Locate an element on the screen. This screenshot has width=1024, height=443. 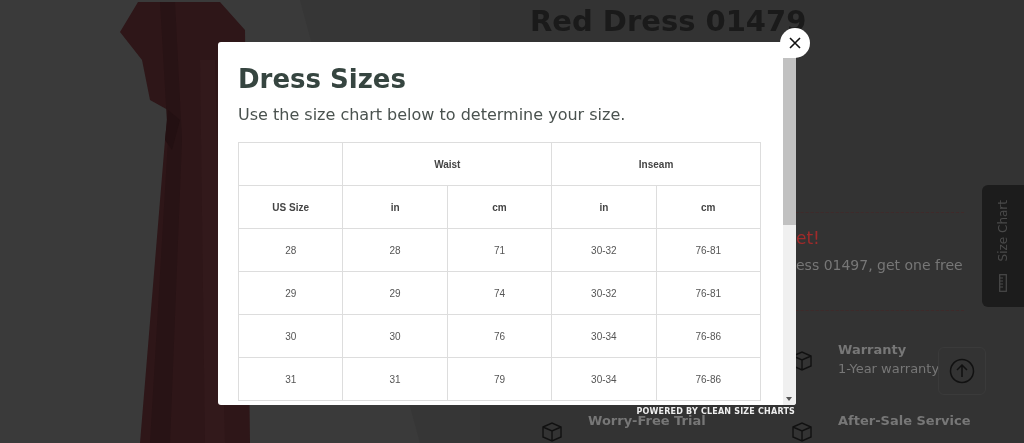
close-icon is located at coordinates (795, 43).